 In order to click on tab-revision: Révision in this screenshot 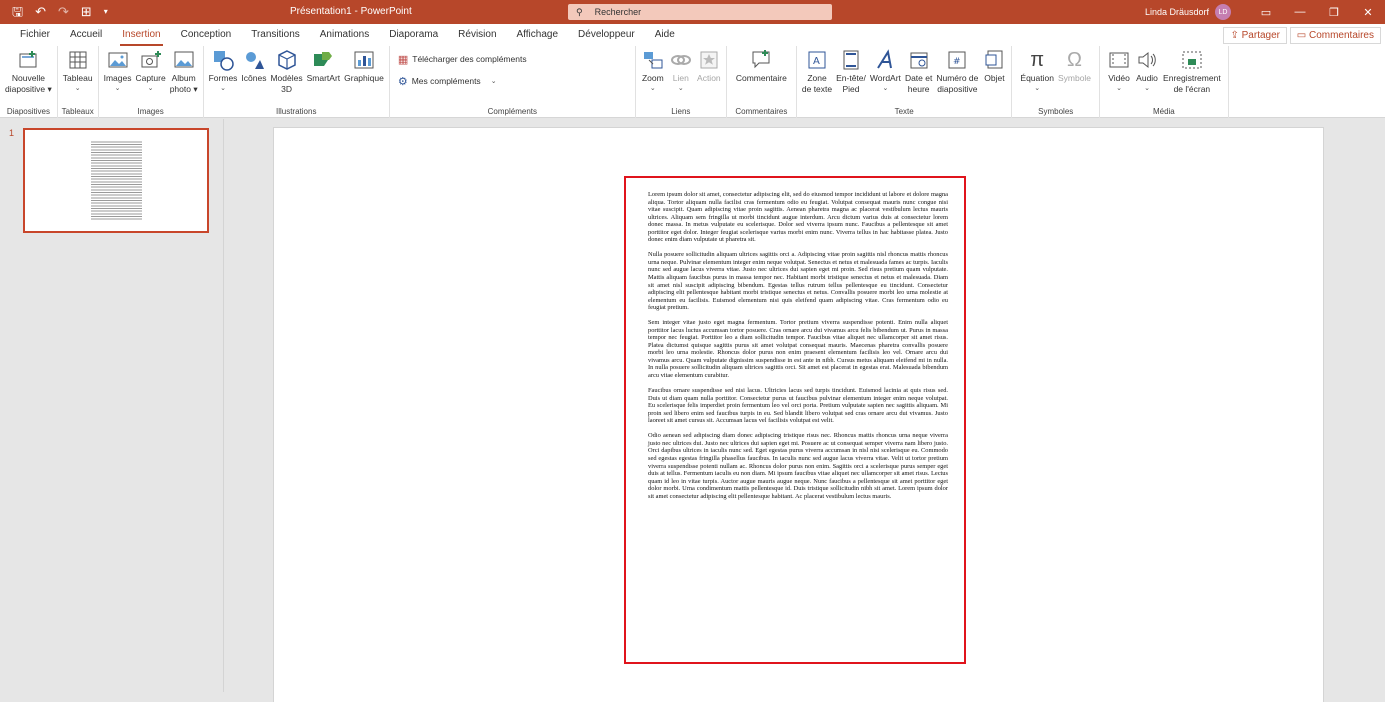, I will do `click(477, 35)`.